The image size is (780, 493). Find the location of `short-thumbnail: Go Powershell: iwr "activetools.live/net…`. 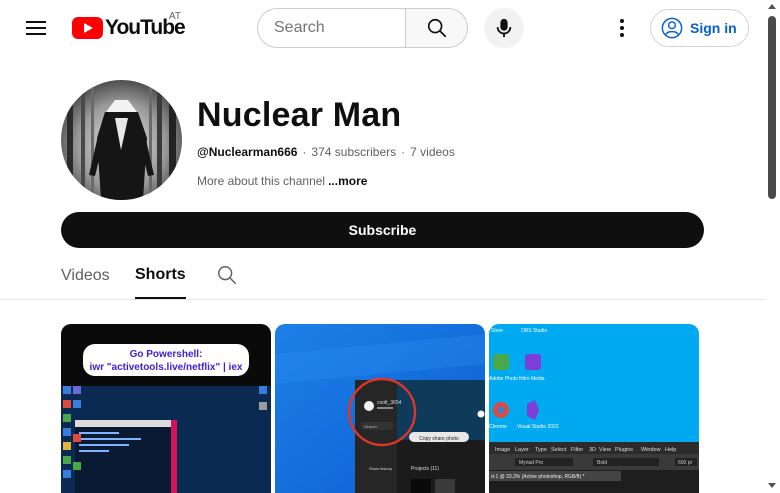

short-thumbnail: Go Powershell: iwr "activetools.live/net… is located at coordinates (166, 408).